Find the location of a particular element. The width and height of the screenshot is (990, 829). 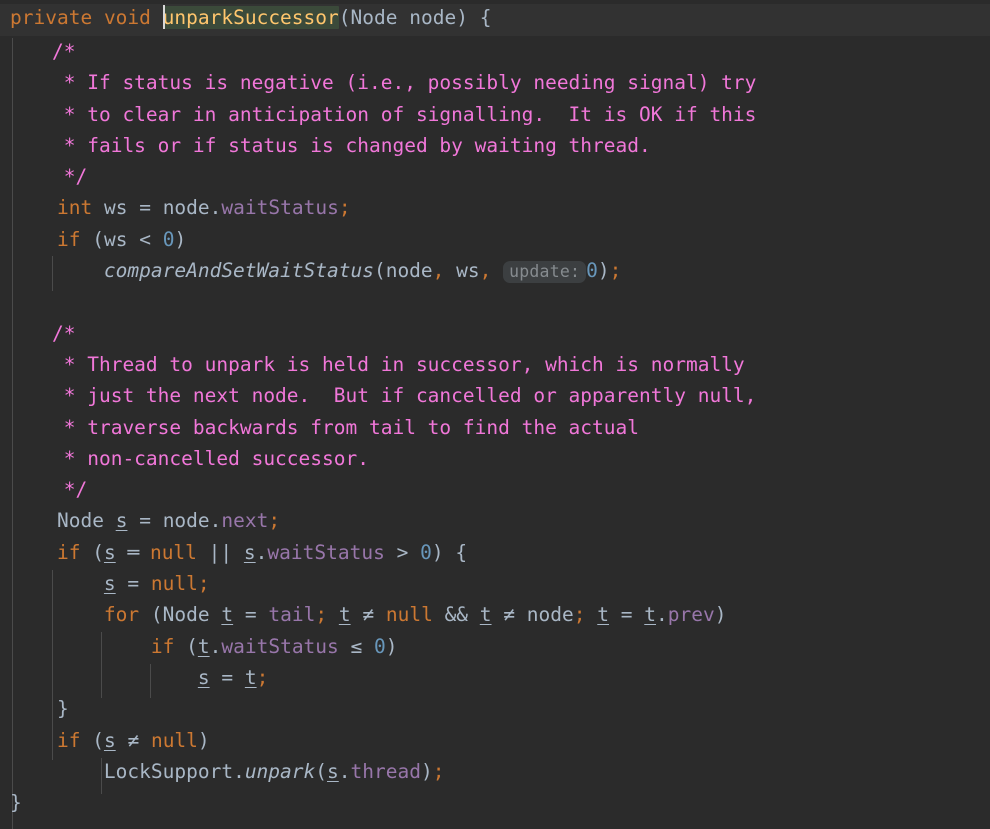

arg-node: node is located at coordinates (409, 271).